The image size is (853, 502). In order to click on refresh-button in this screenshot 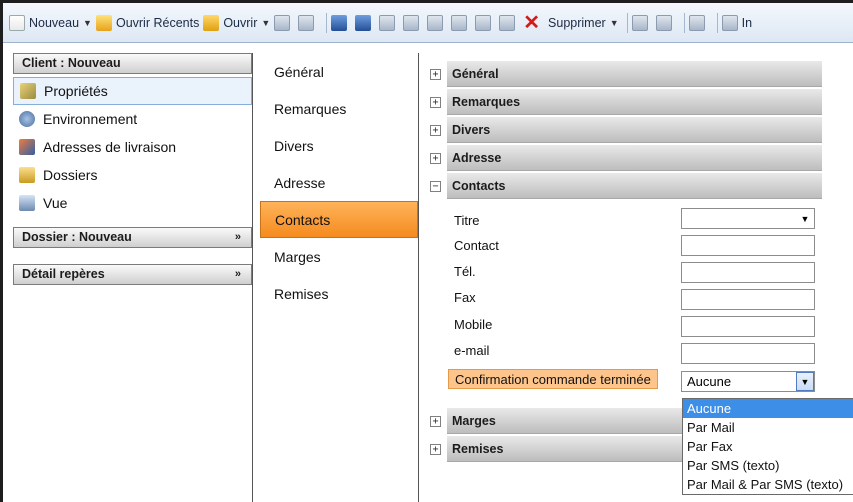, I will do `click(308, 23)`.